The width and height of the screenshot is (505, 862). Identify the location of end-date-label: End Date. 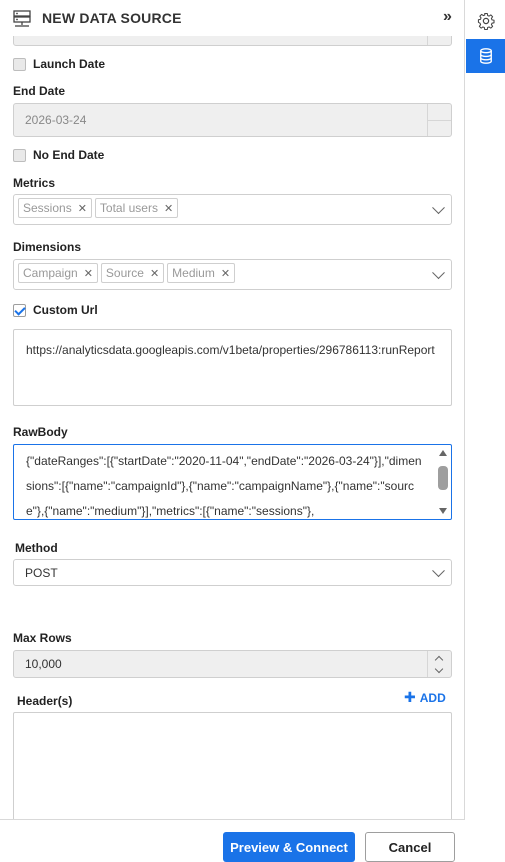
(39, 91).